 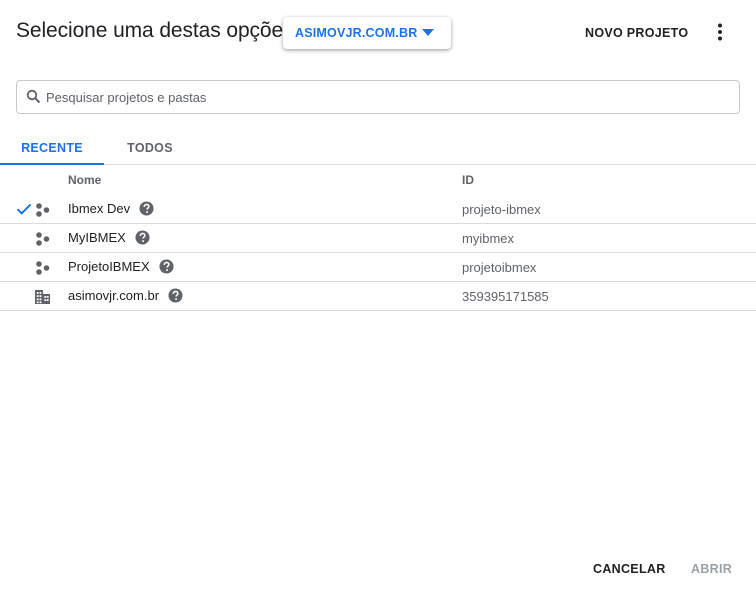 What do you see at coordinates (428, 32) in the screenshot?
I see `caret-down-icon` at bounding box center [428, 32].